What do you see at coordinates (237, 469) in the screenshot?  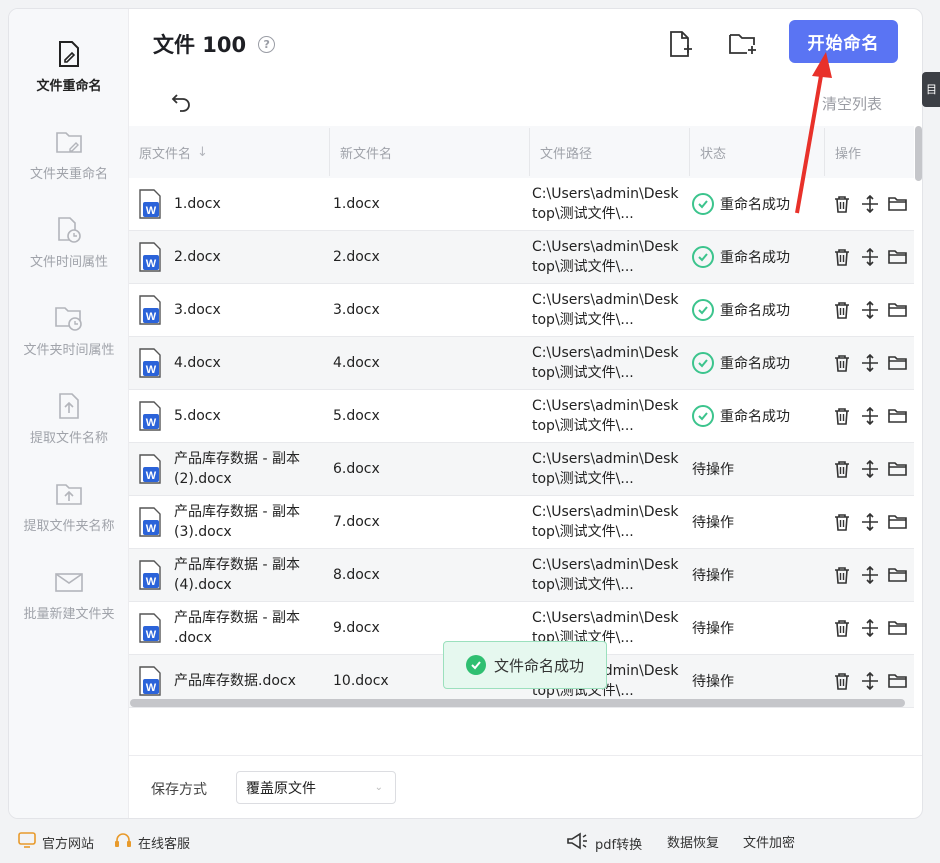 I see `original-name: 产品库存数据 - 副本 (2).docx` at bounding box center [237, 469].